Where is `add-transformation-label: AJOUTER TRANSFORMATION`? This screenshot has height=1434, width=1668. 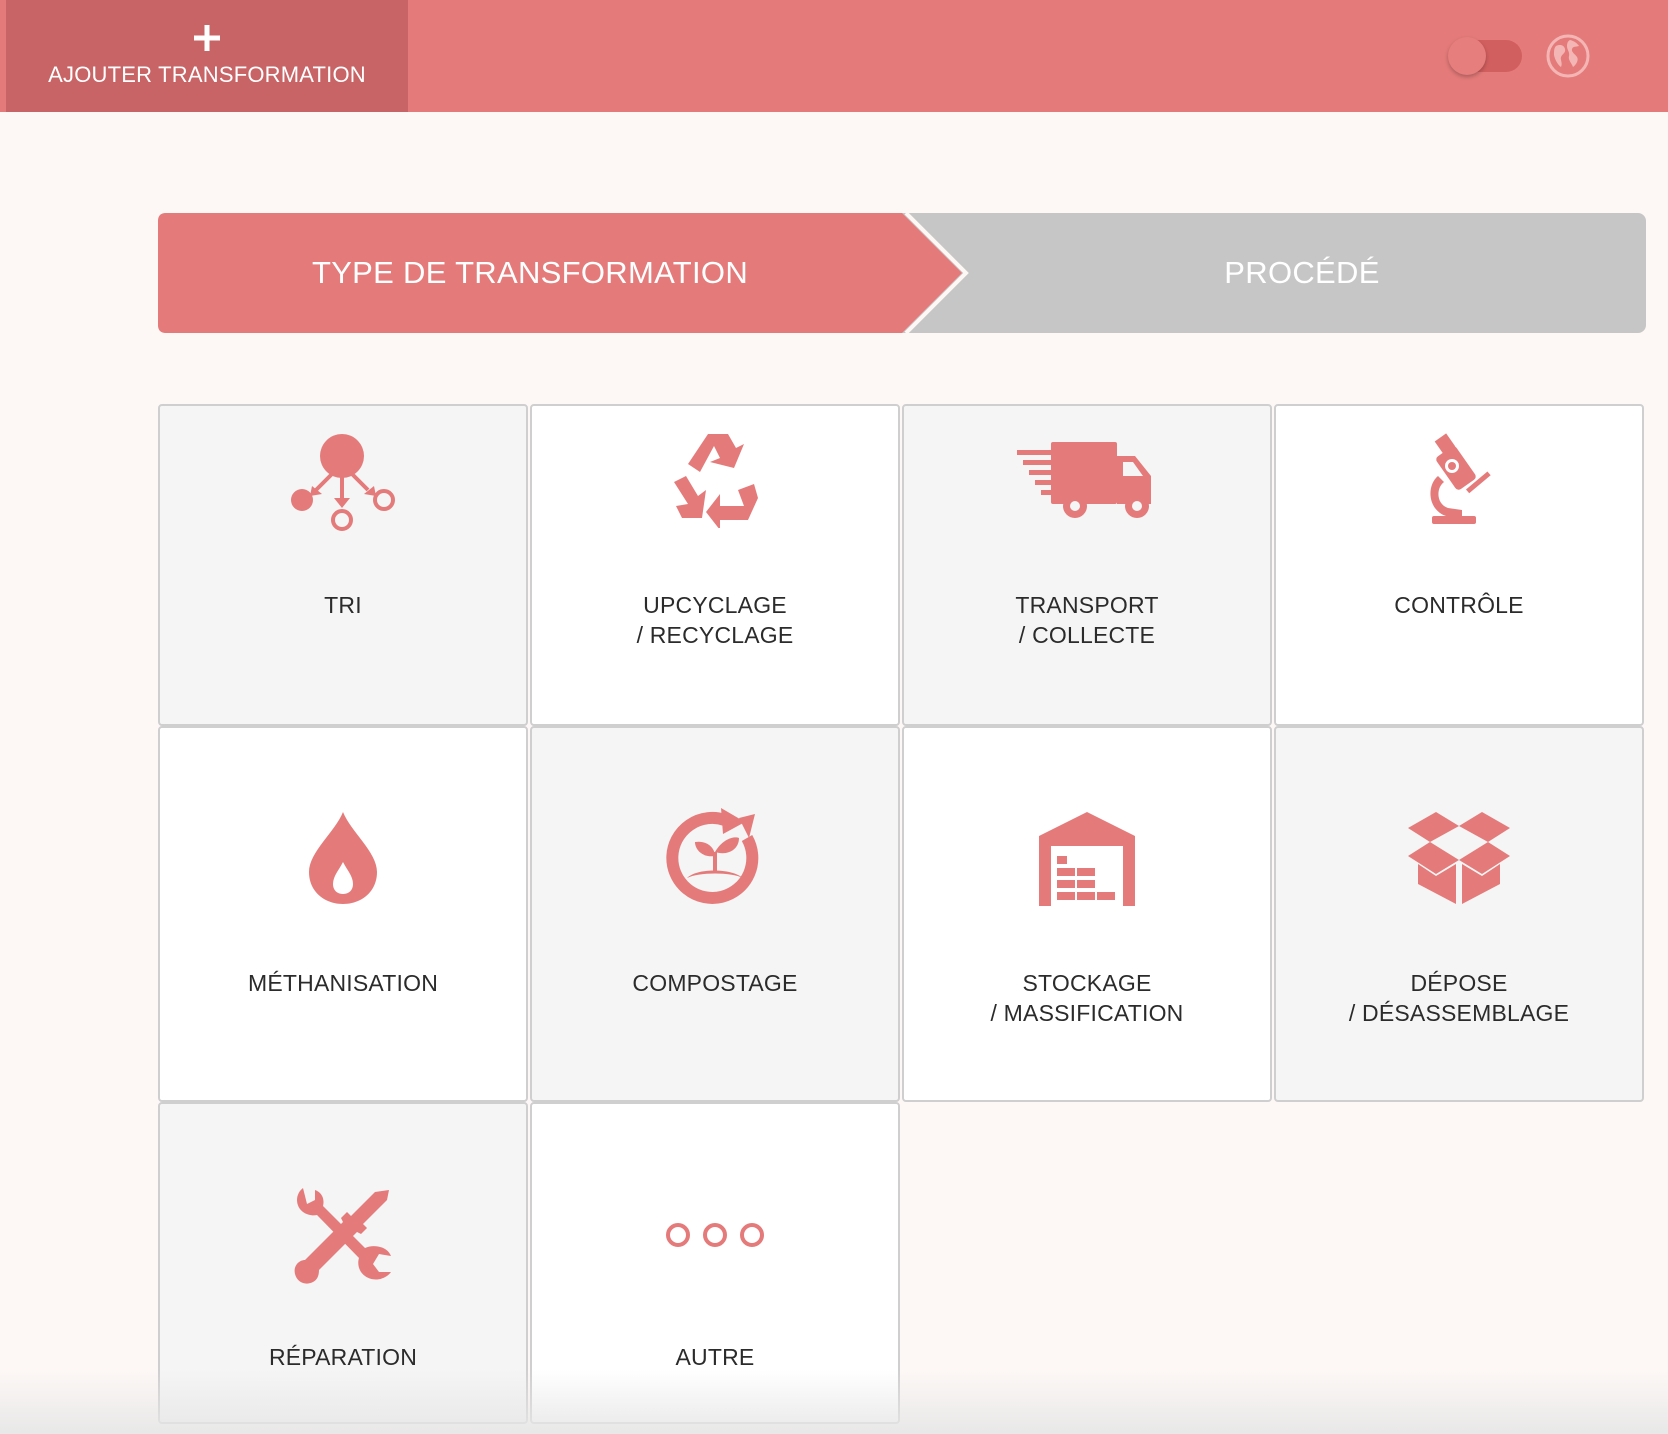 add-transformation-label: AJOUTER TRANSFORMATION is located at coordinates (207, 74).